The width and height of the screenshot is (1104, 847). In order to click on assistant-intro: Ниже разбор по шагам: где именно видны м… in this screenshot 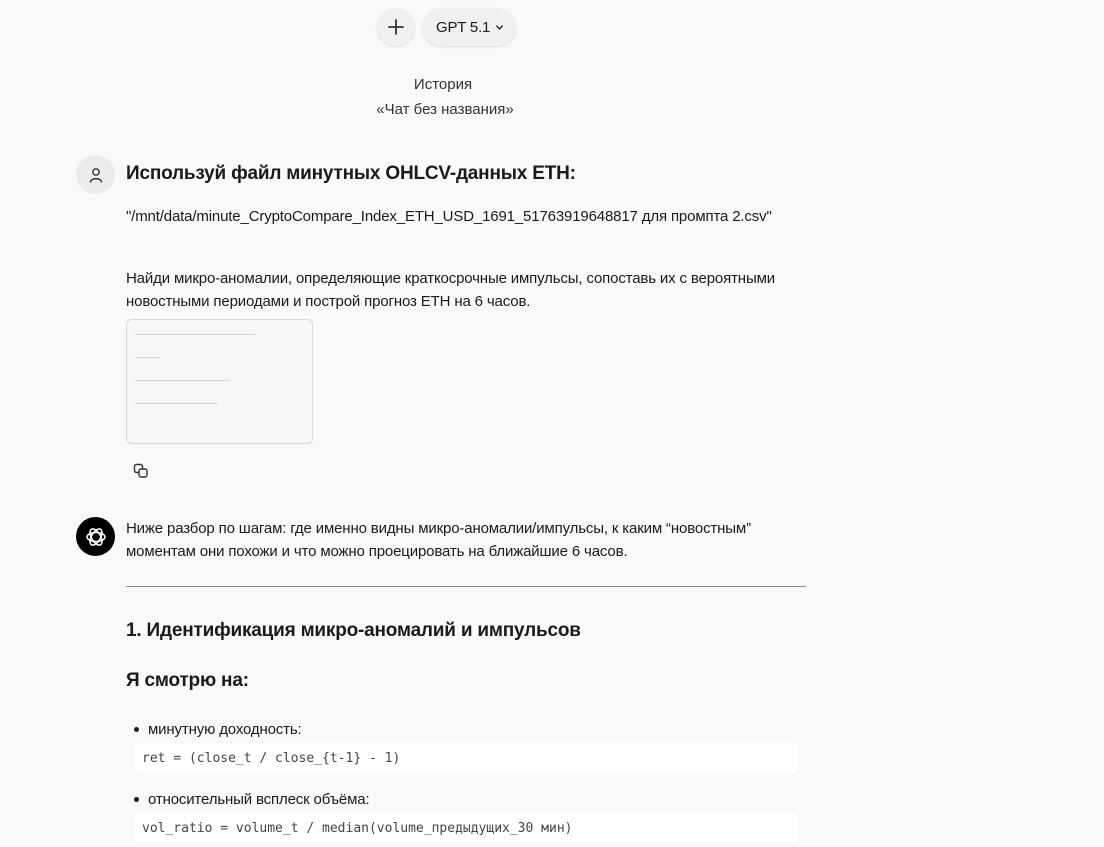, I will do `click(438, 540)`.